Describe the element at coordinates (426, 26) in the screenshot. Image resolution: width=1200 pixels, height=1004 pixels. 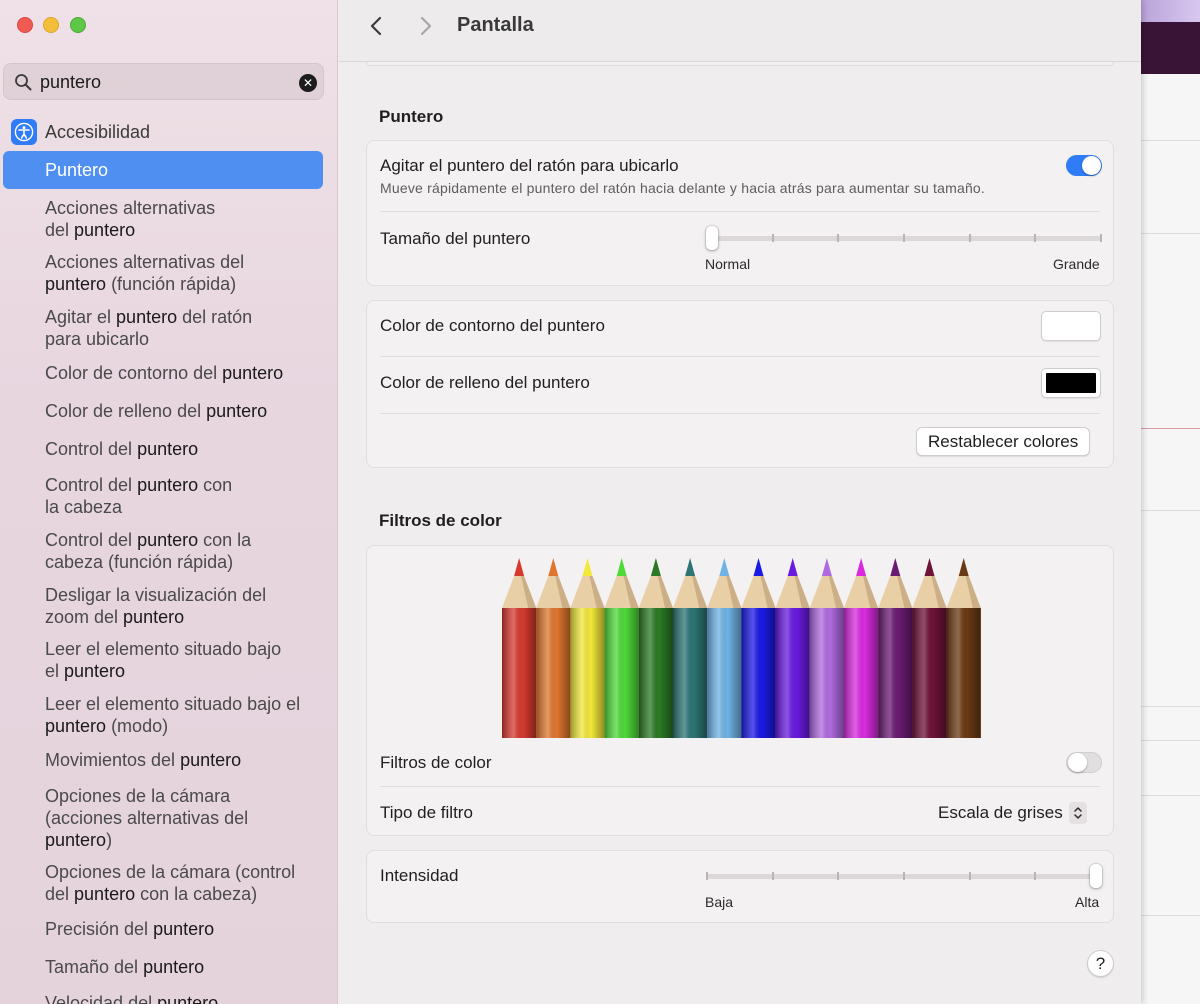
I see `forward-button` at that location.